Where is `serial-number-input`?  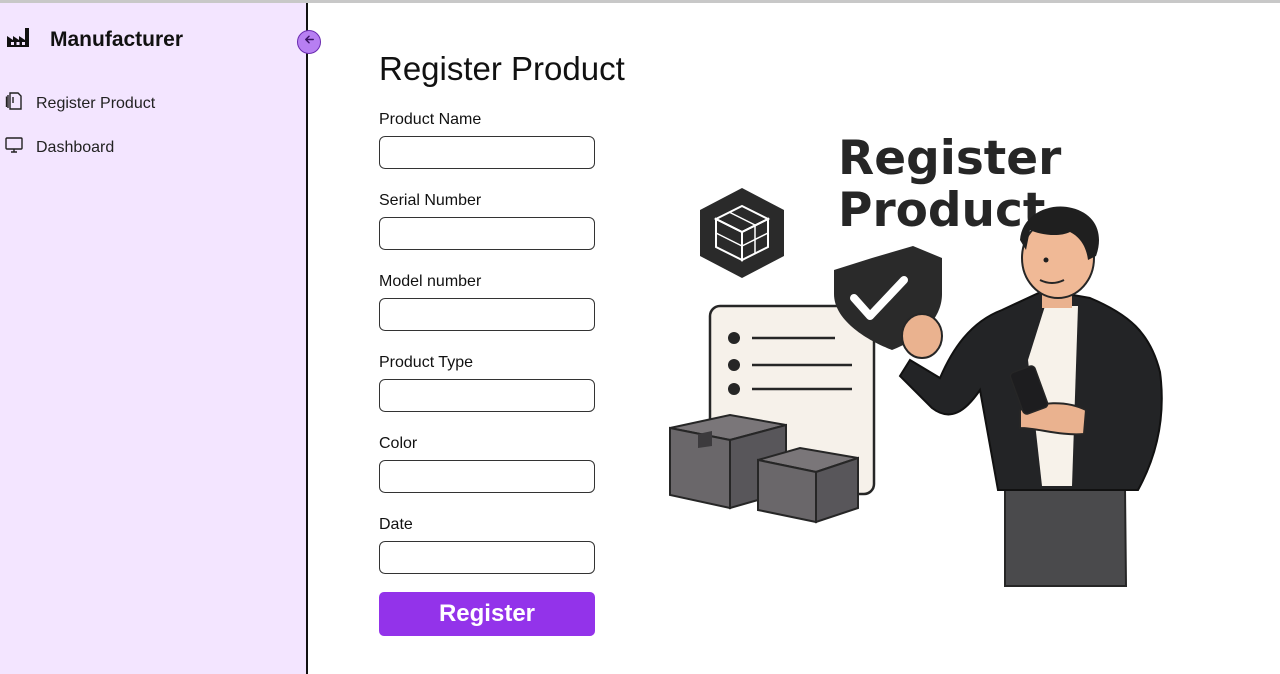 serial-number-input is located at coordinates (487, 233).